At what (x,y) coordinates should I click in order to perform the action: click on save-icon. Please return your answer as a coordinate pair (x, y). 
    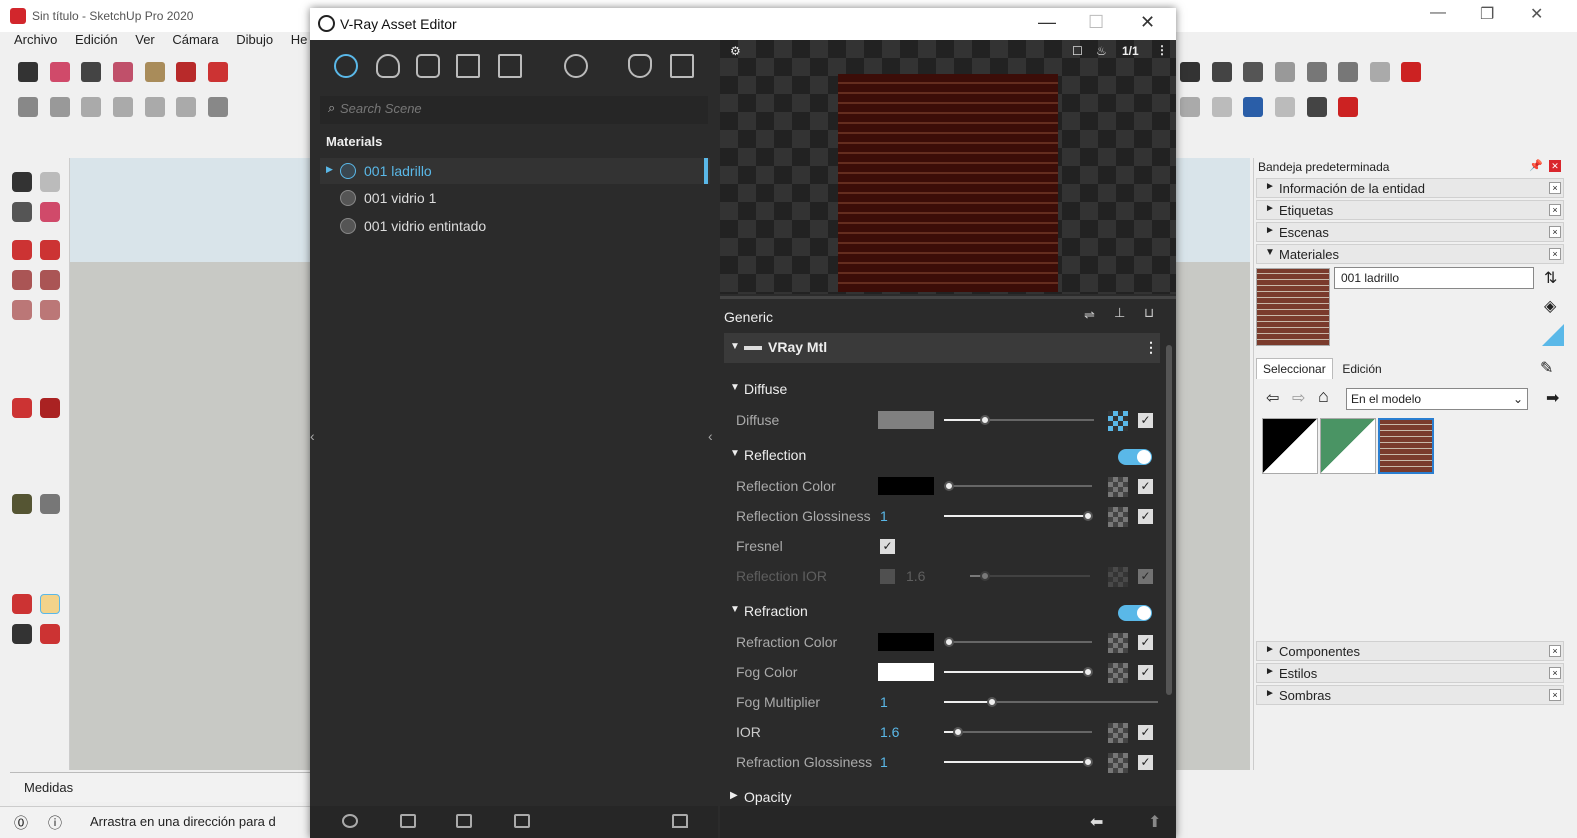
    Looking at the image, I should click on (464, 821).